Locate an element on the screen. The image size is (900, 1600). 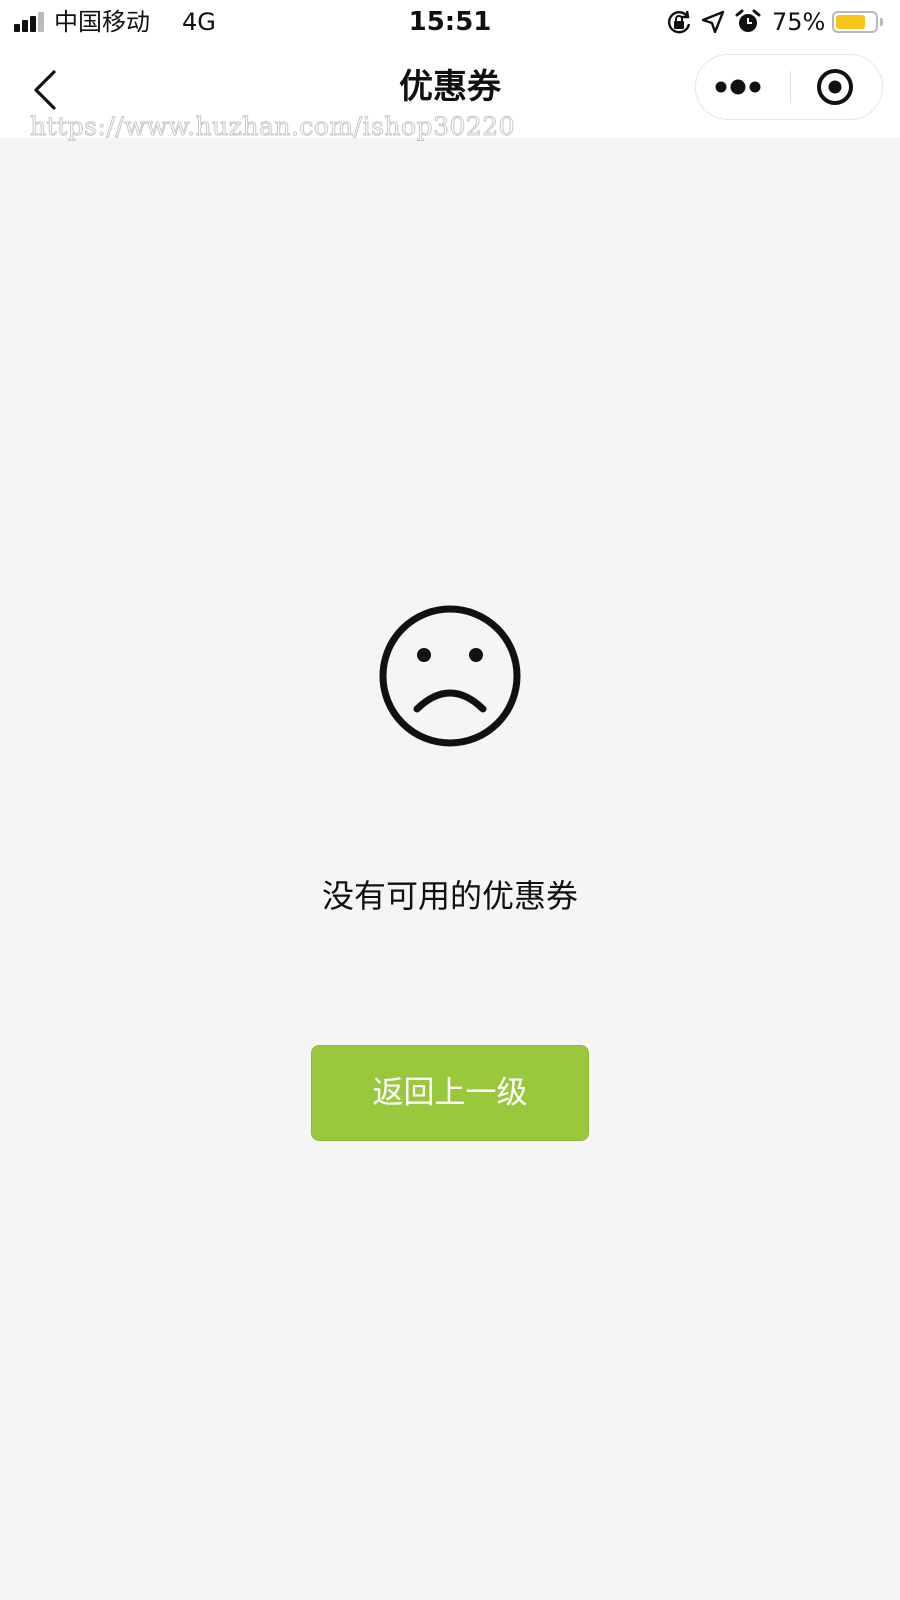
page-title: 优惠券 is located at coordinates (450, 87).